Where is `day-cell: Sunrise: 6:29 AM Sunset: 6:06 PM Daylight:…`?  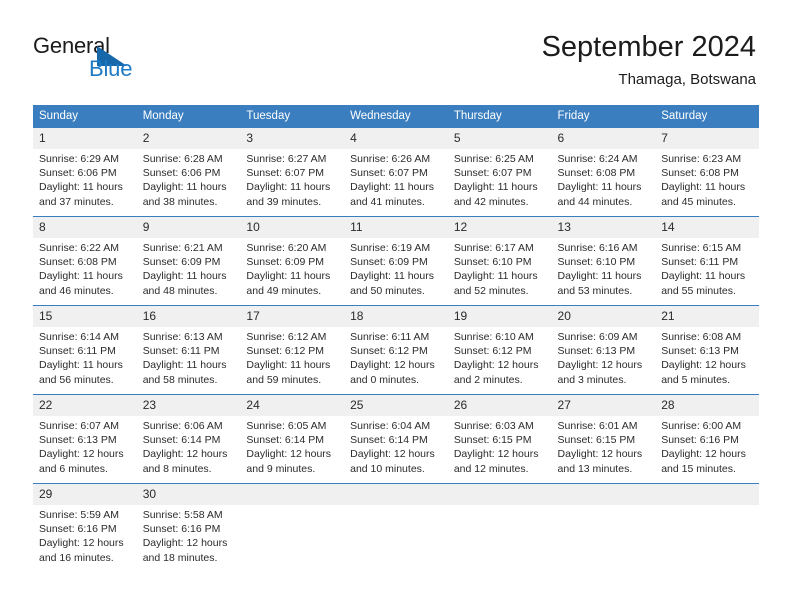 day-cell: Sunrise: 6:29 AM Sunset: 6:06 PM Daylight:… is located at coordinates (85, 182).